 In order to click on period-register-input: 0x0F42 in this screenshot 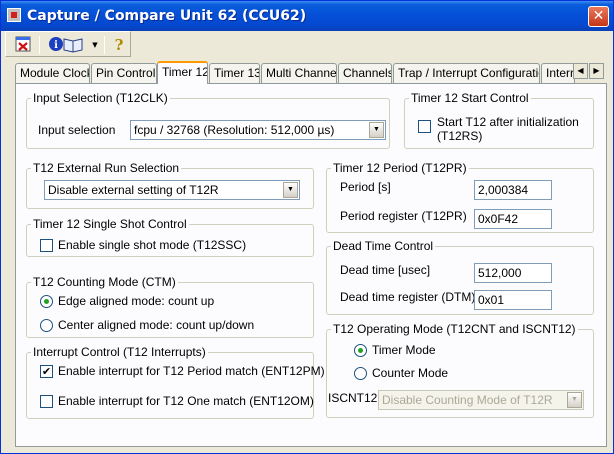, I will do `click(513, 219)`.